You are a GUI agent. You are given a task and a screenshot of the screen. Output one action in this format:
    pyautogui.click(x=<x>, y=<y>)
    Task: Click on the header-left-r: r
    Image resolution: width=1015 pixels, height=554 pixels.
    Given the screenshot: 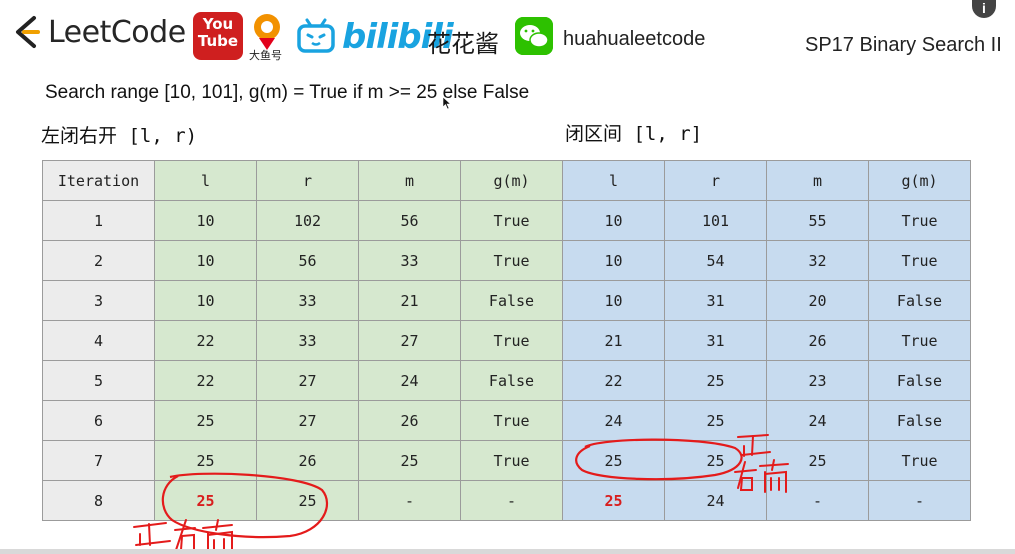 What is the action you would take?
    pyautogui.click(x=307, y=180)
    